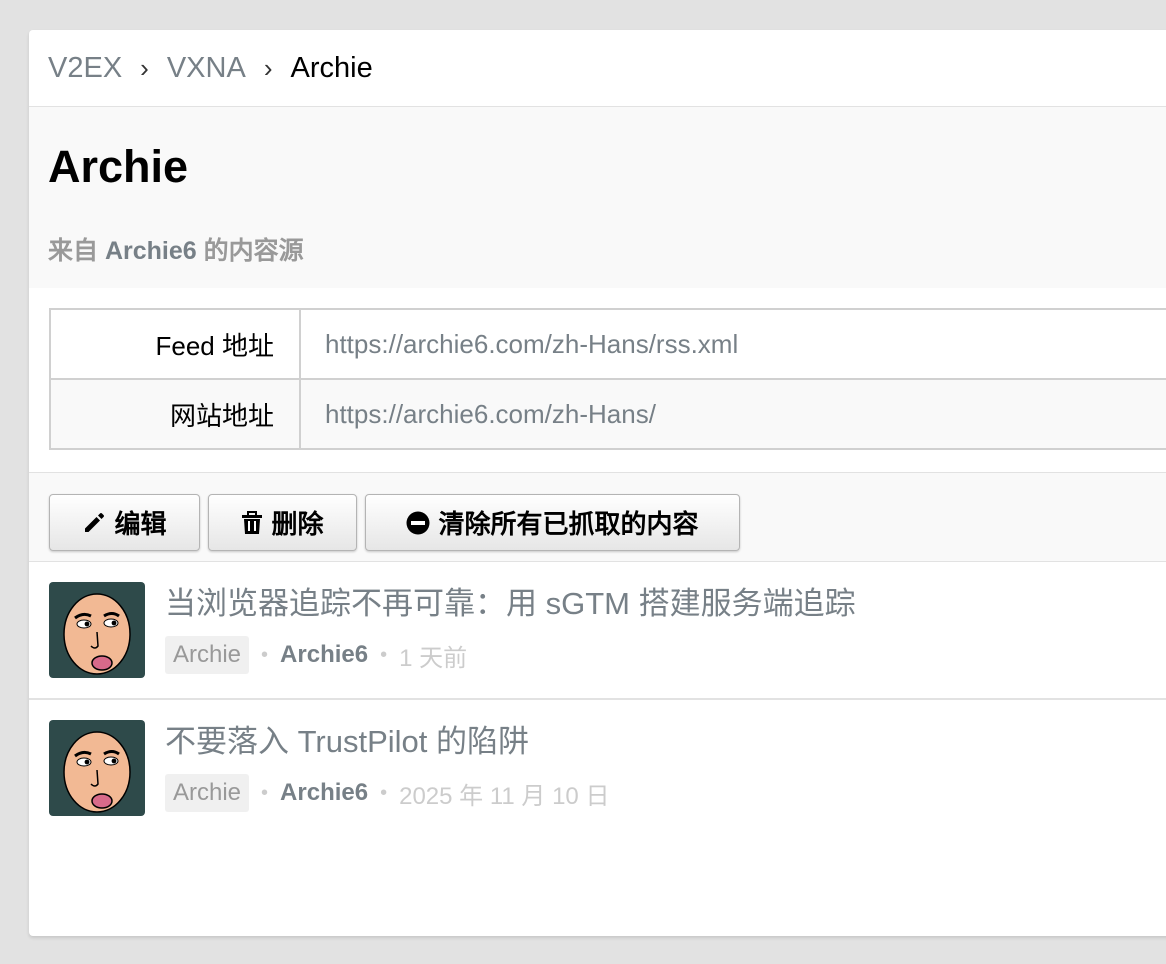 The image size is (1166, 964). Describe the element at coordinates (94, 523) in the screenshot. I see `pencil-icon` at that location.